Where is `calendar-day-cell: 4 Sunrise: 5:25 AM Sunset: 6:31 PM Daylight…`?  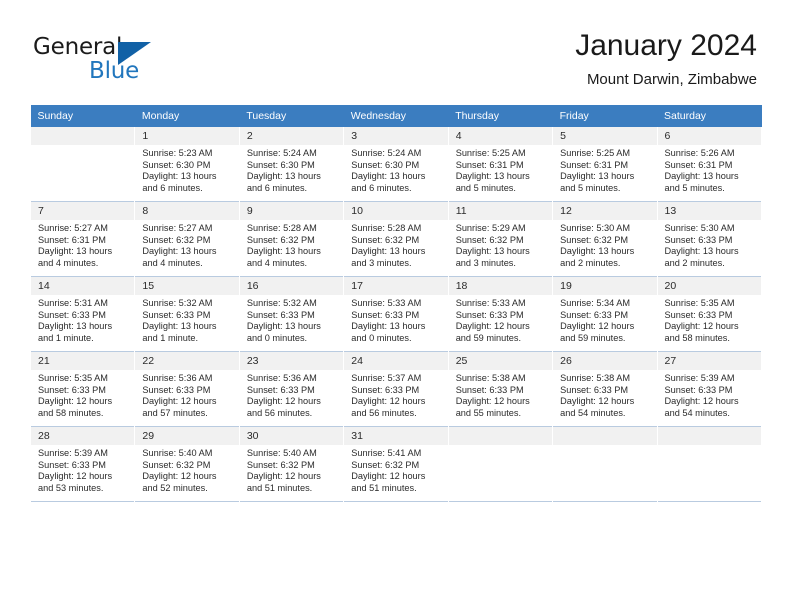
calendar-day-cell: 4 Sunrise: 5:25 AM Sunset: 6:31 PM Daylight… is located at coordinates (500, 164).